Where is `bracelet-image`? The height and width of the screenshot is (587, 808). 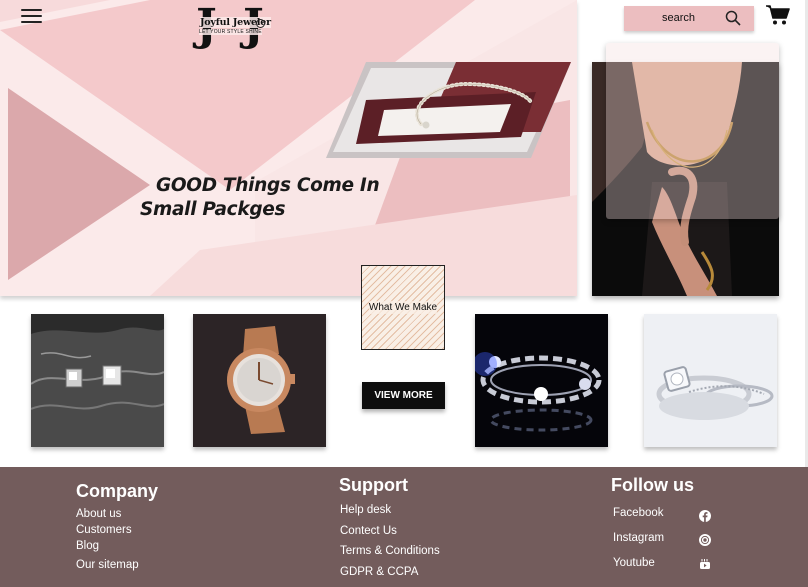 bracelet-image is located at coordinates (541, 380).